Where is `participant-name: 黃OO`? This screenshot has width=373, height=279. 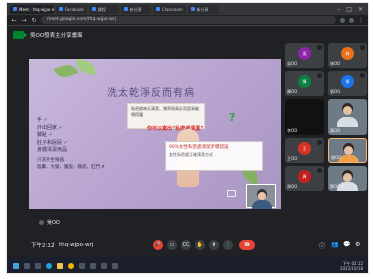 participant-name: 黃OO is located at coordinates (335, 130).